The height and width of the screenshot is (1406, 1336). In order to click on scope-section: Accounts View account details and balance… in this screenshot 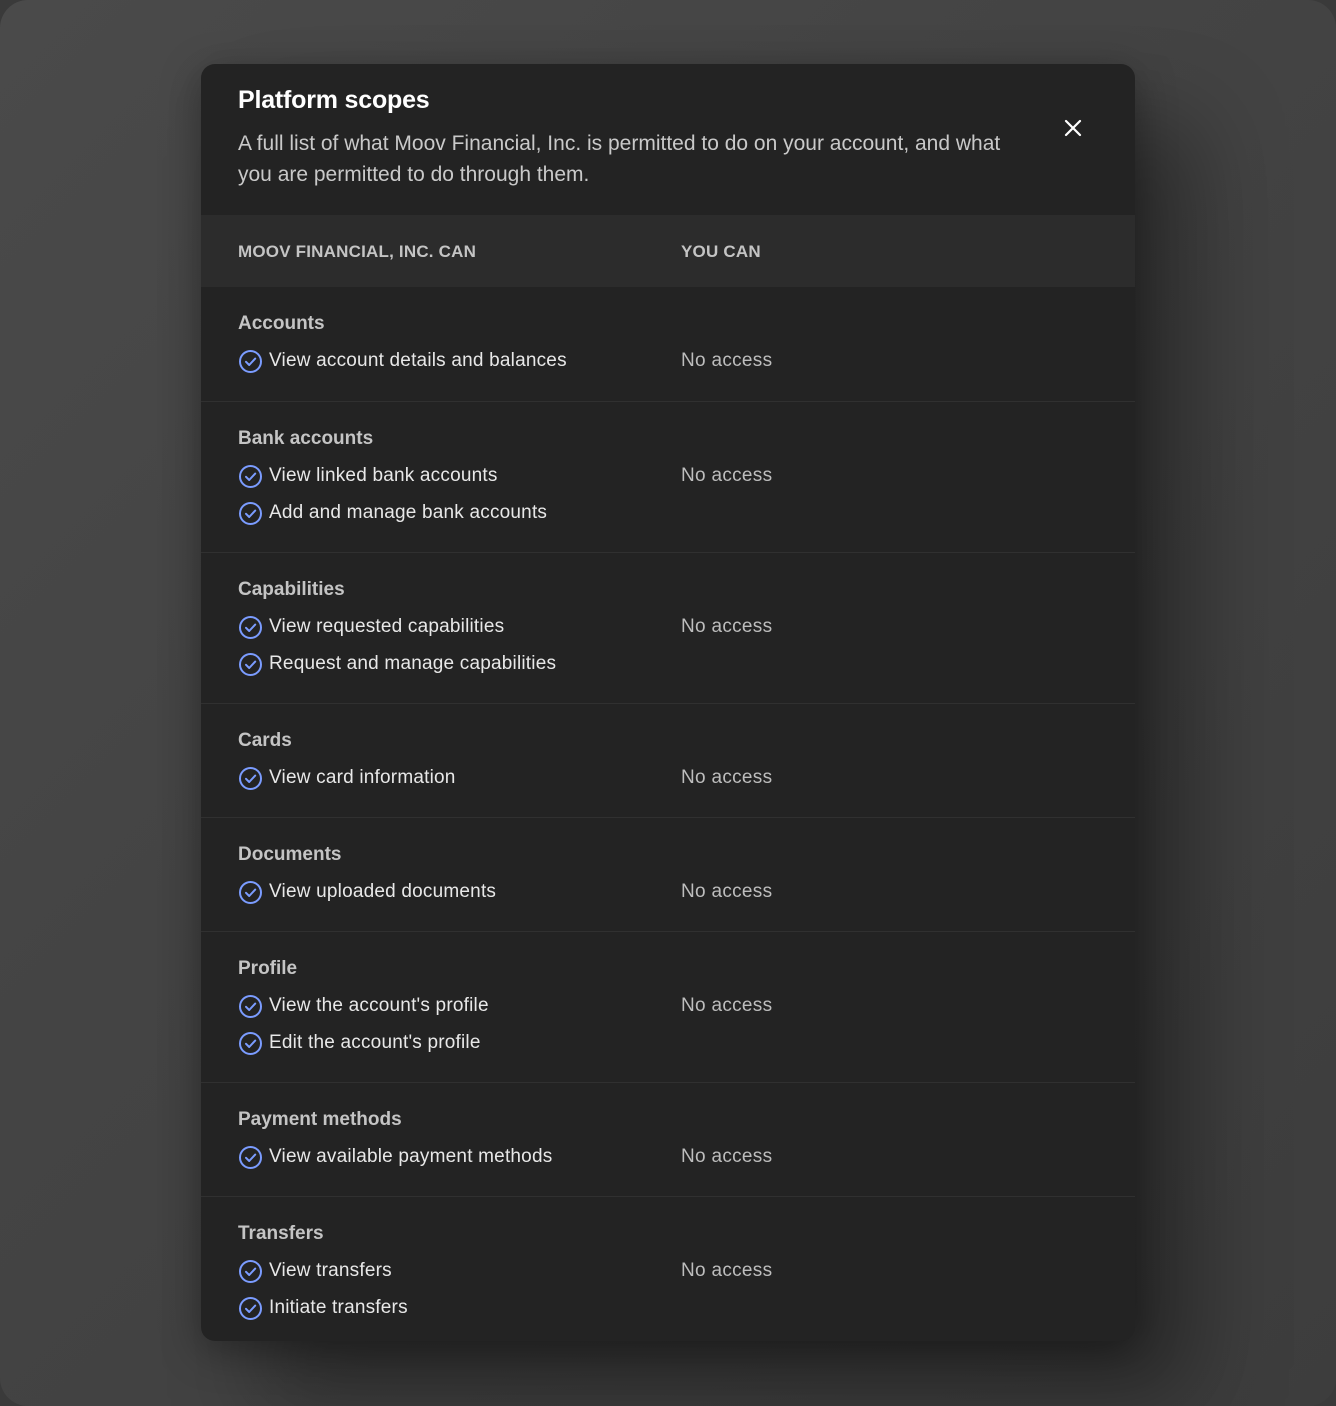, I will do `click(668, 344)`.